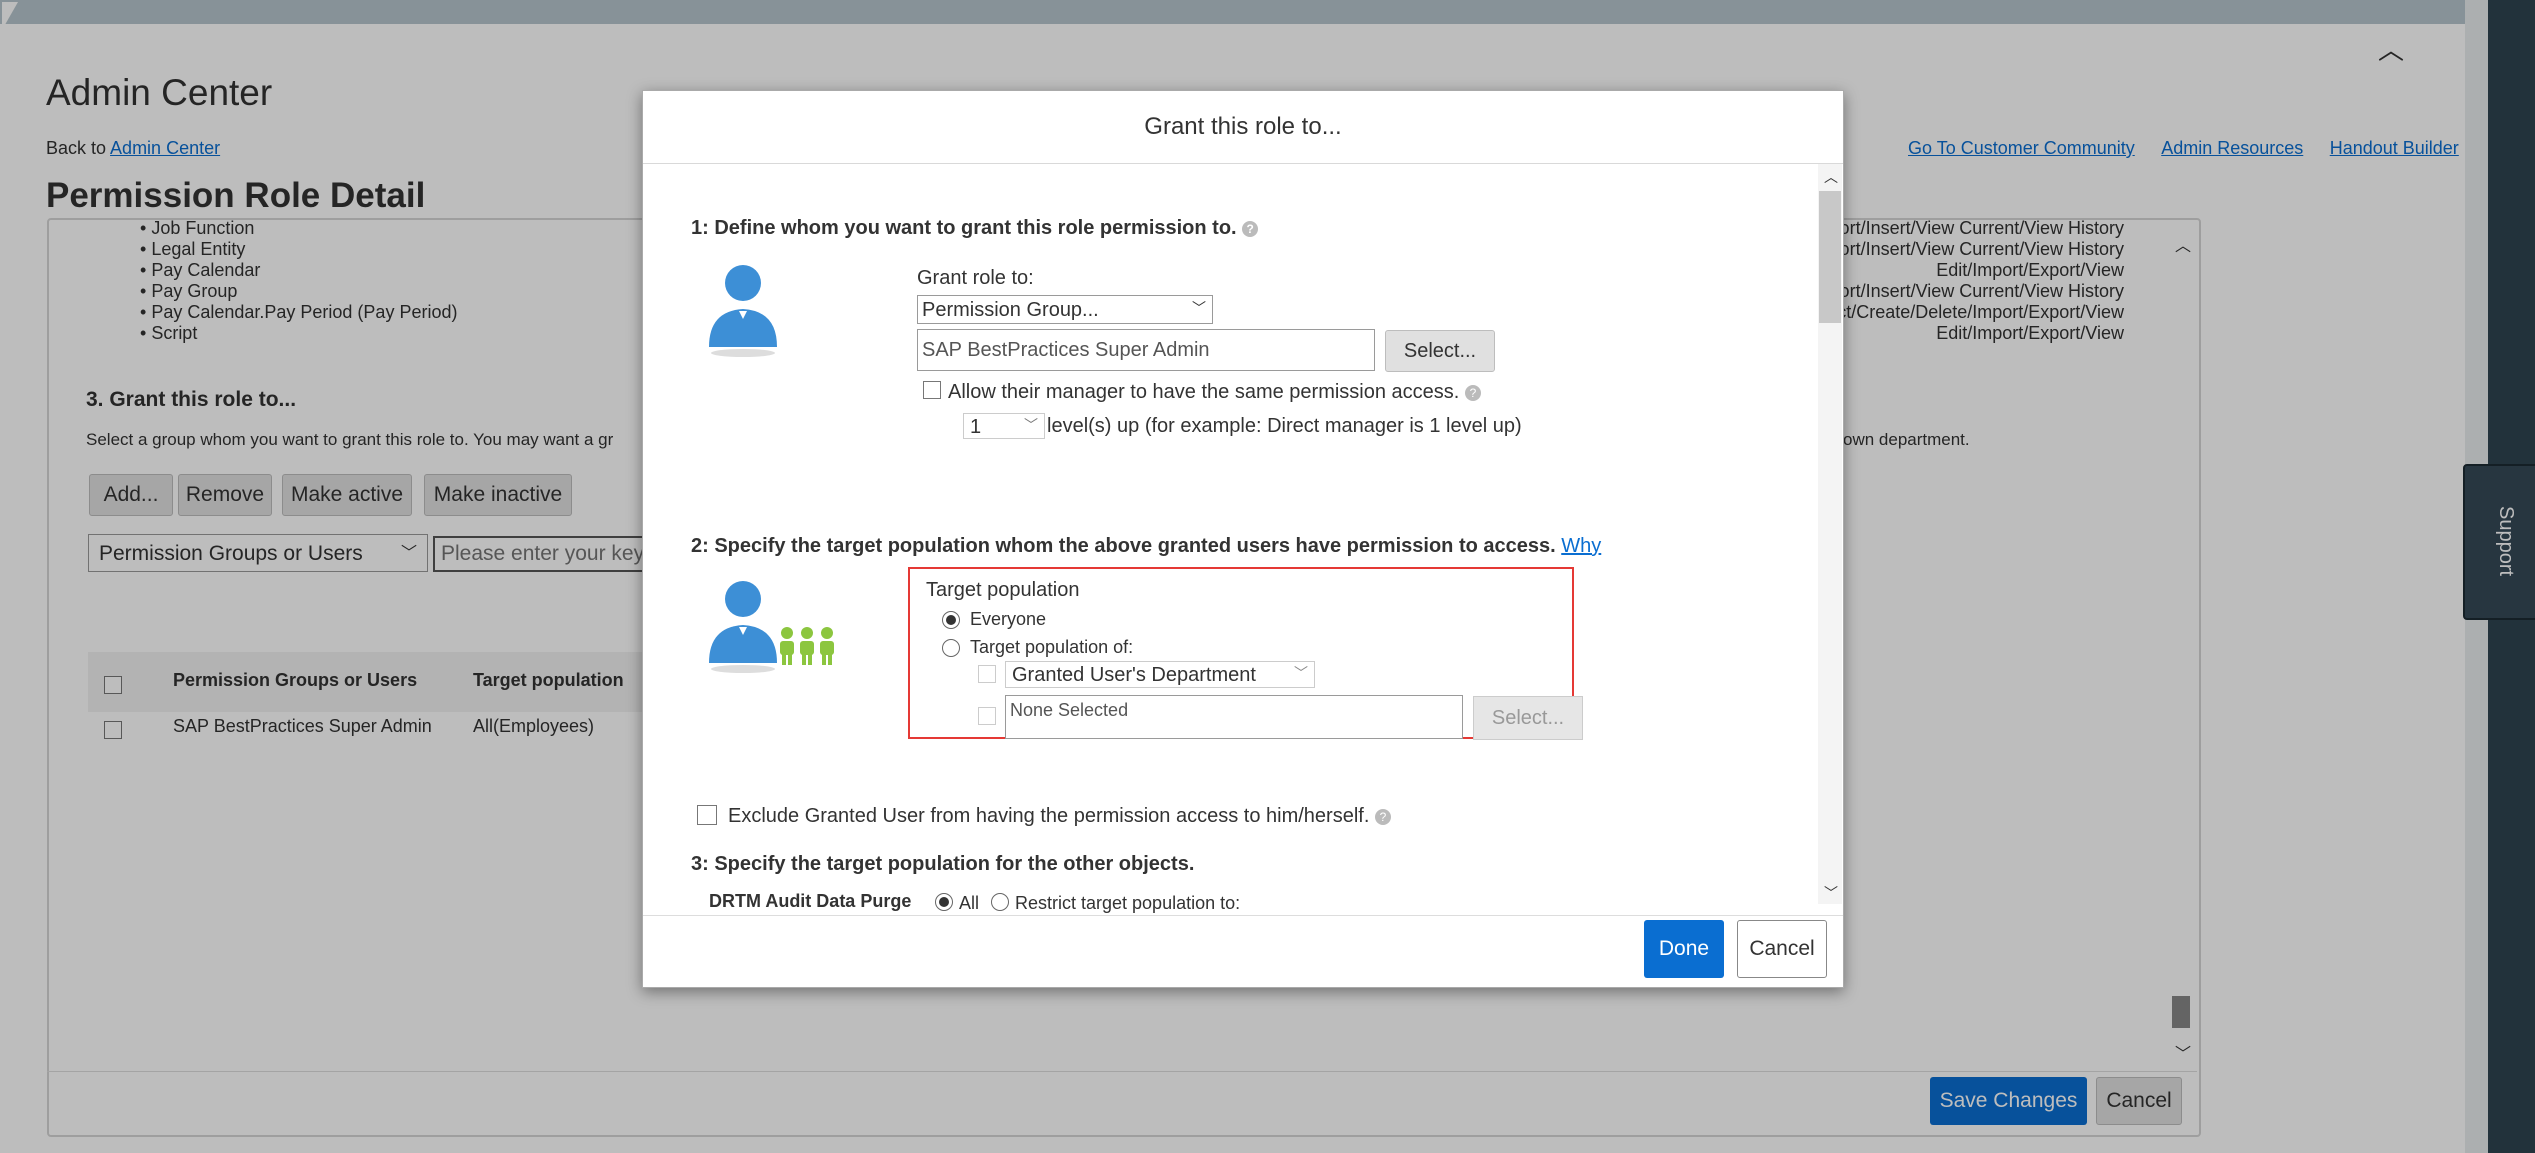 The image size is (2535, 1153). What do you see at coordinates (743, 313) in the screenshot?
I see `granted-user-icon` at bounding box center [743, 313].